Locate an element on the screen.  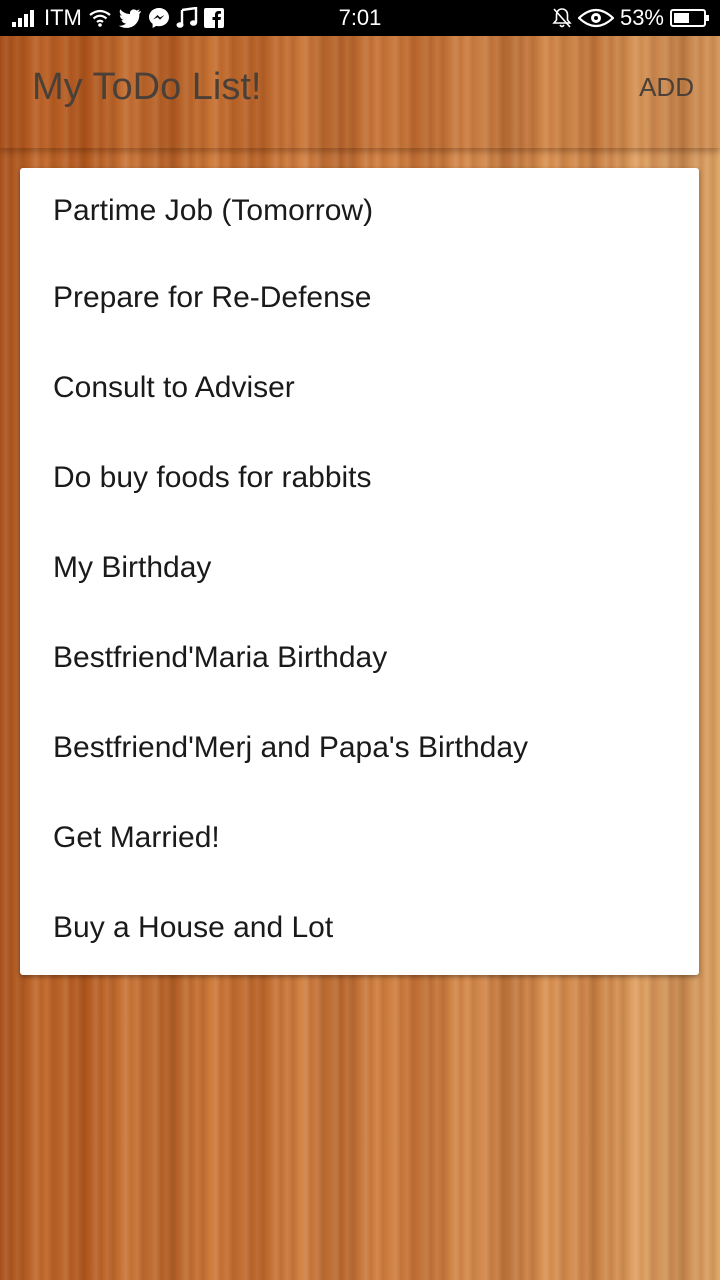
todo-item: Partime Job (Tomorrow) is located at coordinates (359, 211).